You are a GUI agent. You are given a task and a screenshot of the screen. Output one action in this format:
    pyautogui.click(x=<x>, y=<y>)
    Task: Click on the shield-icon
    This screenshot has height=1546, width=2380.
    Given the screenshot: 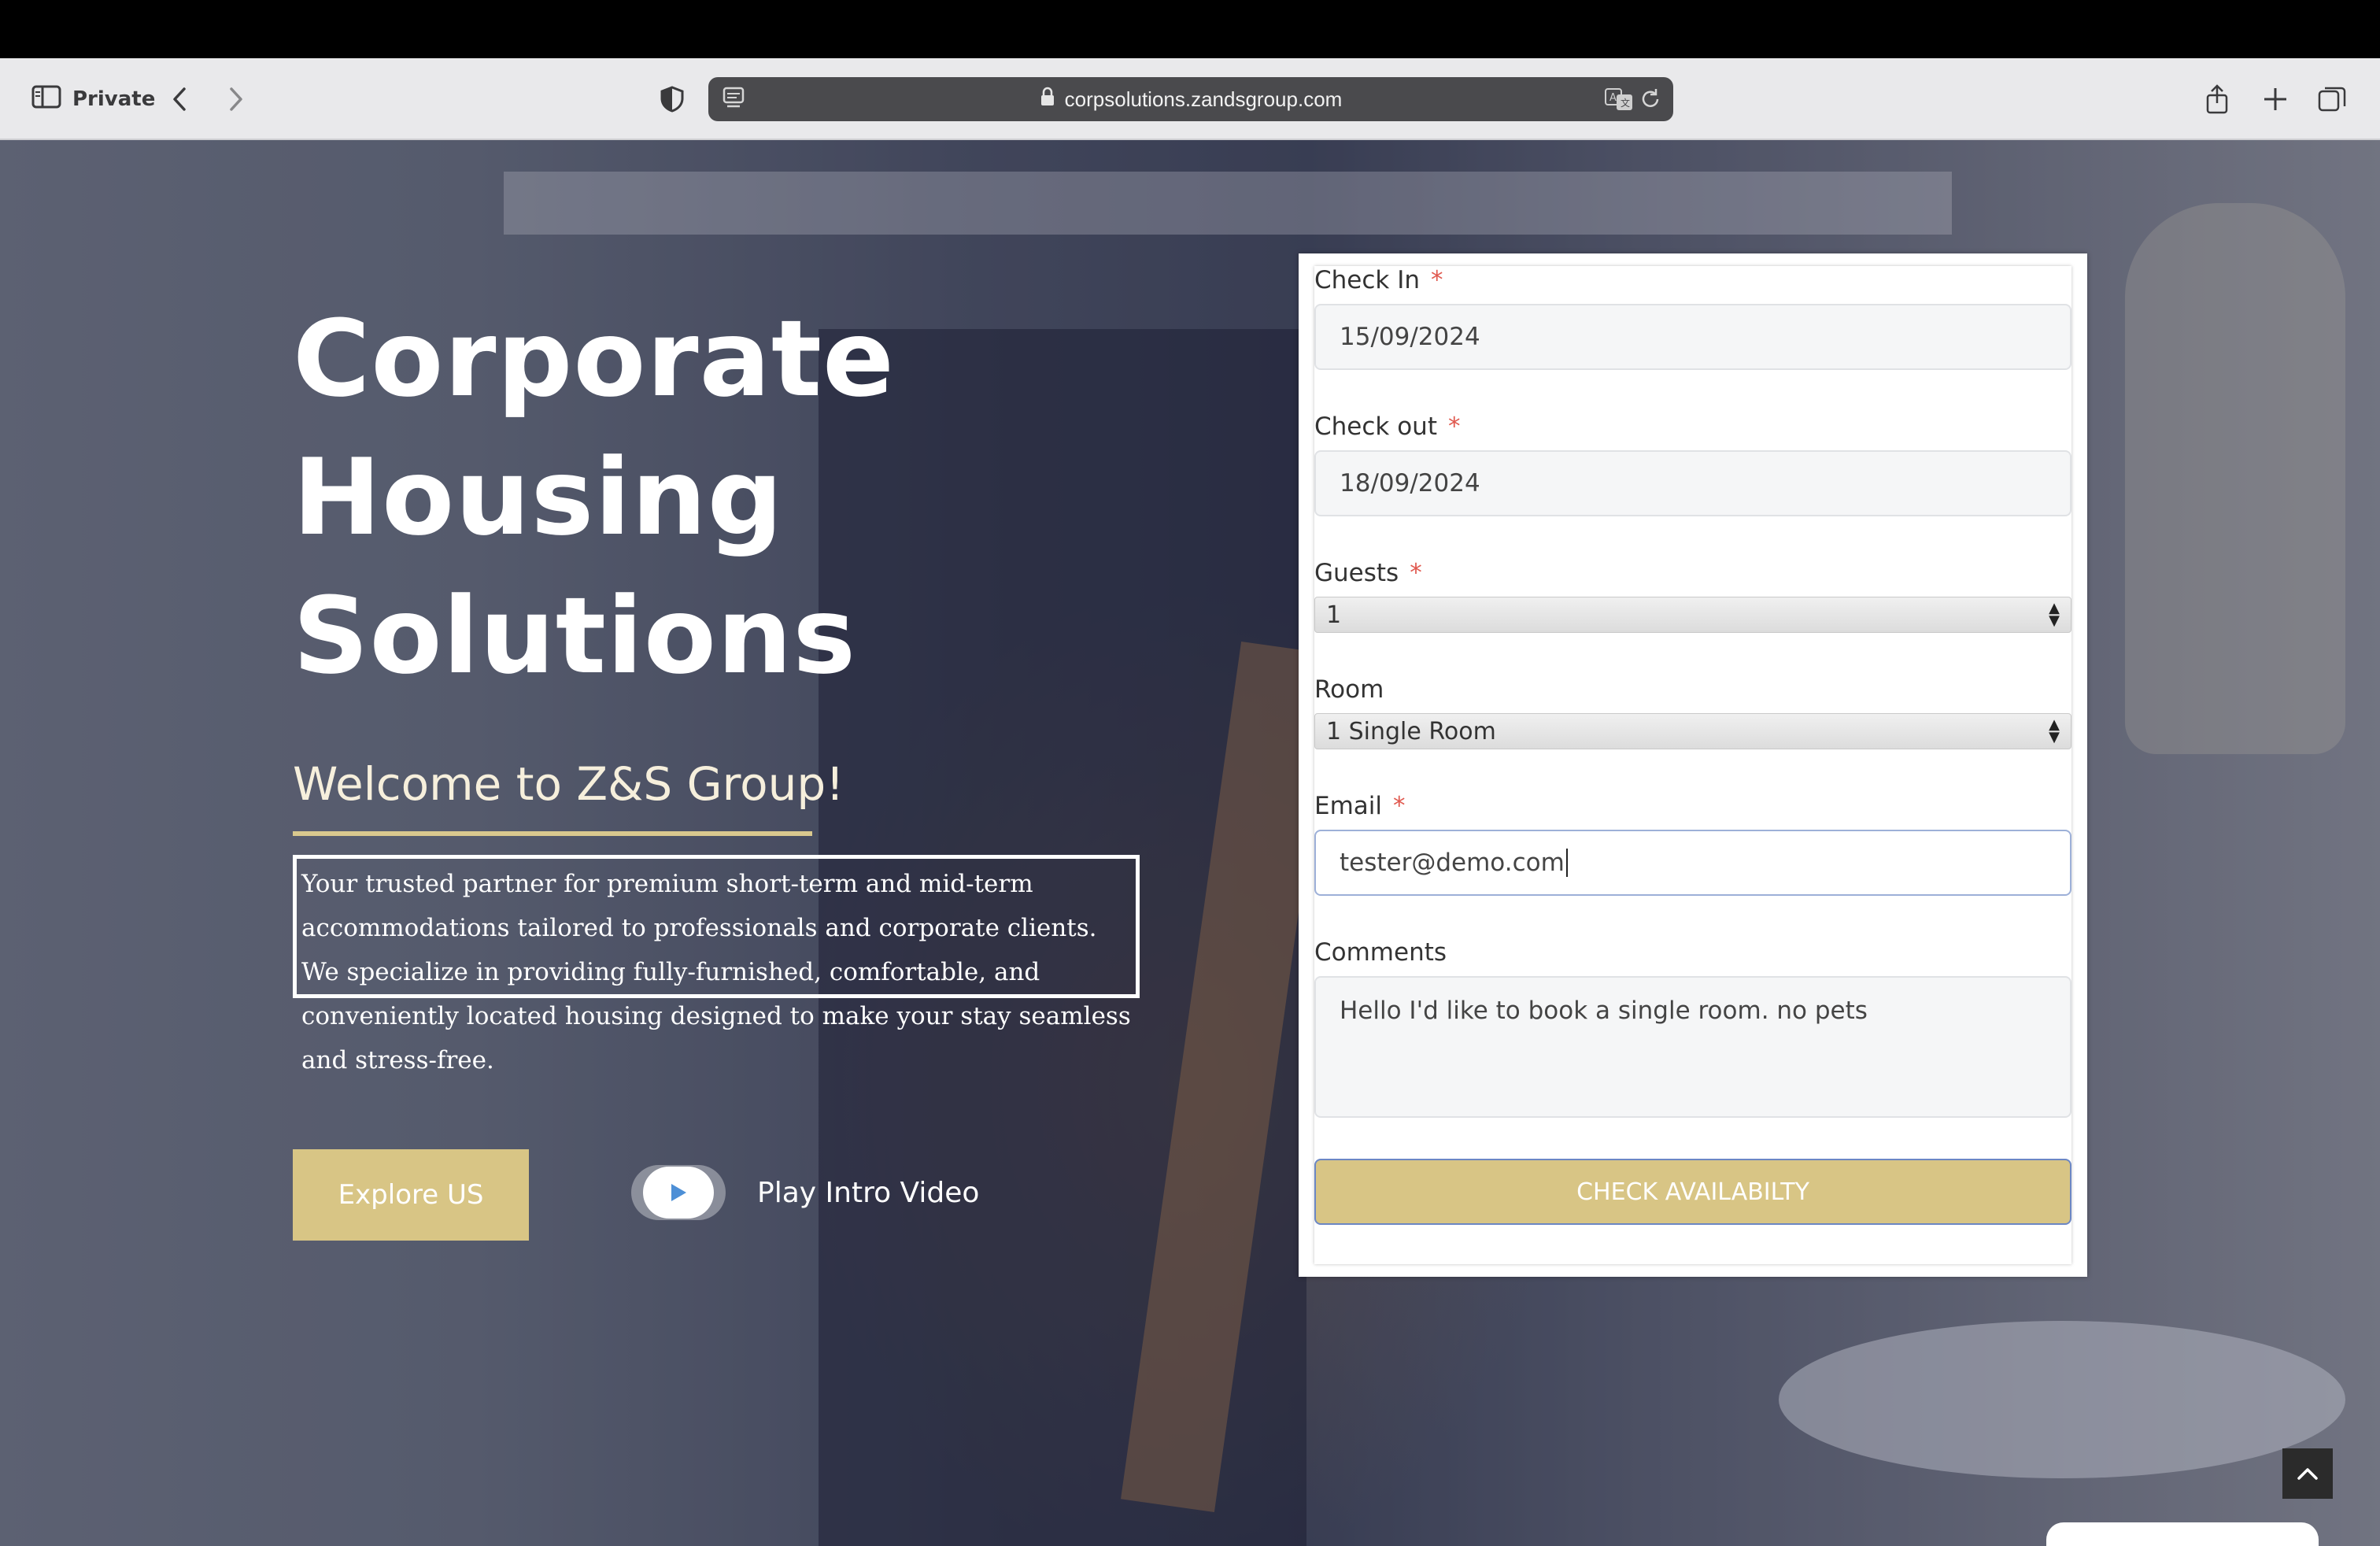 What is the action you would take?
    pyautogui.click(x=672, y=99)
    